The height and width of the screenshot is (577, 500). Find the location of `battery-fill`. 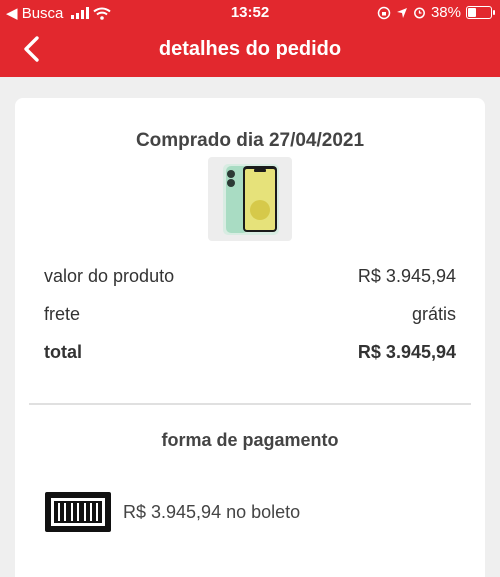

battery-fill is located at coordinates (472, 12).